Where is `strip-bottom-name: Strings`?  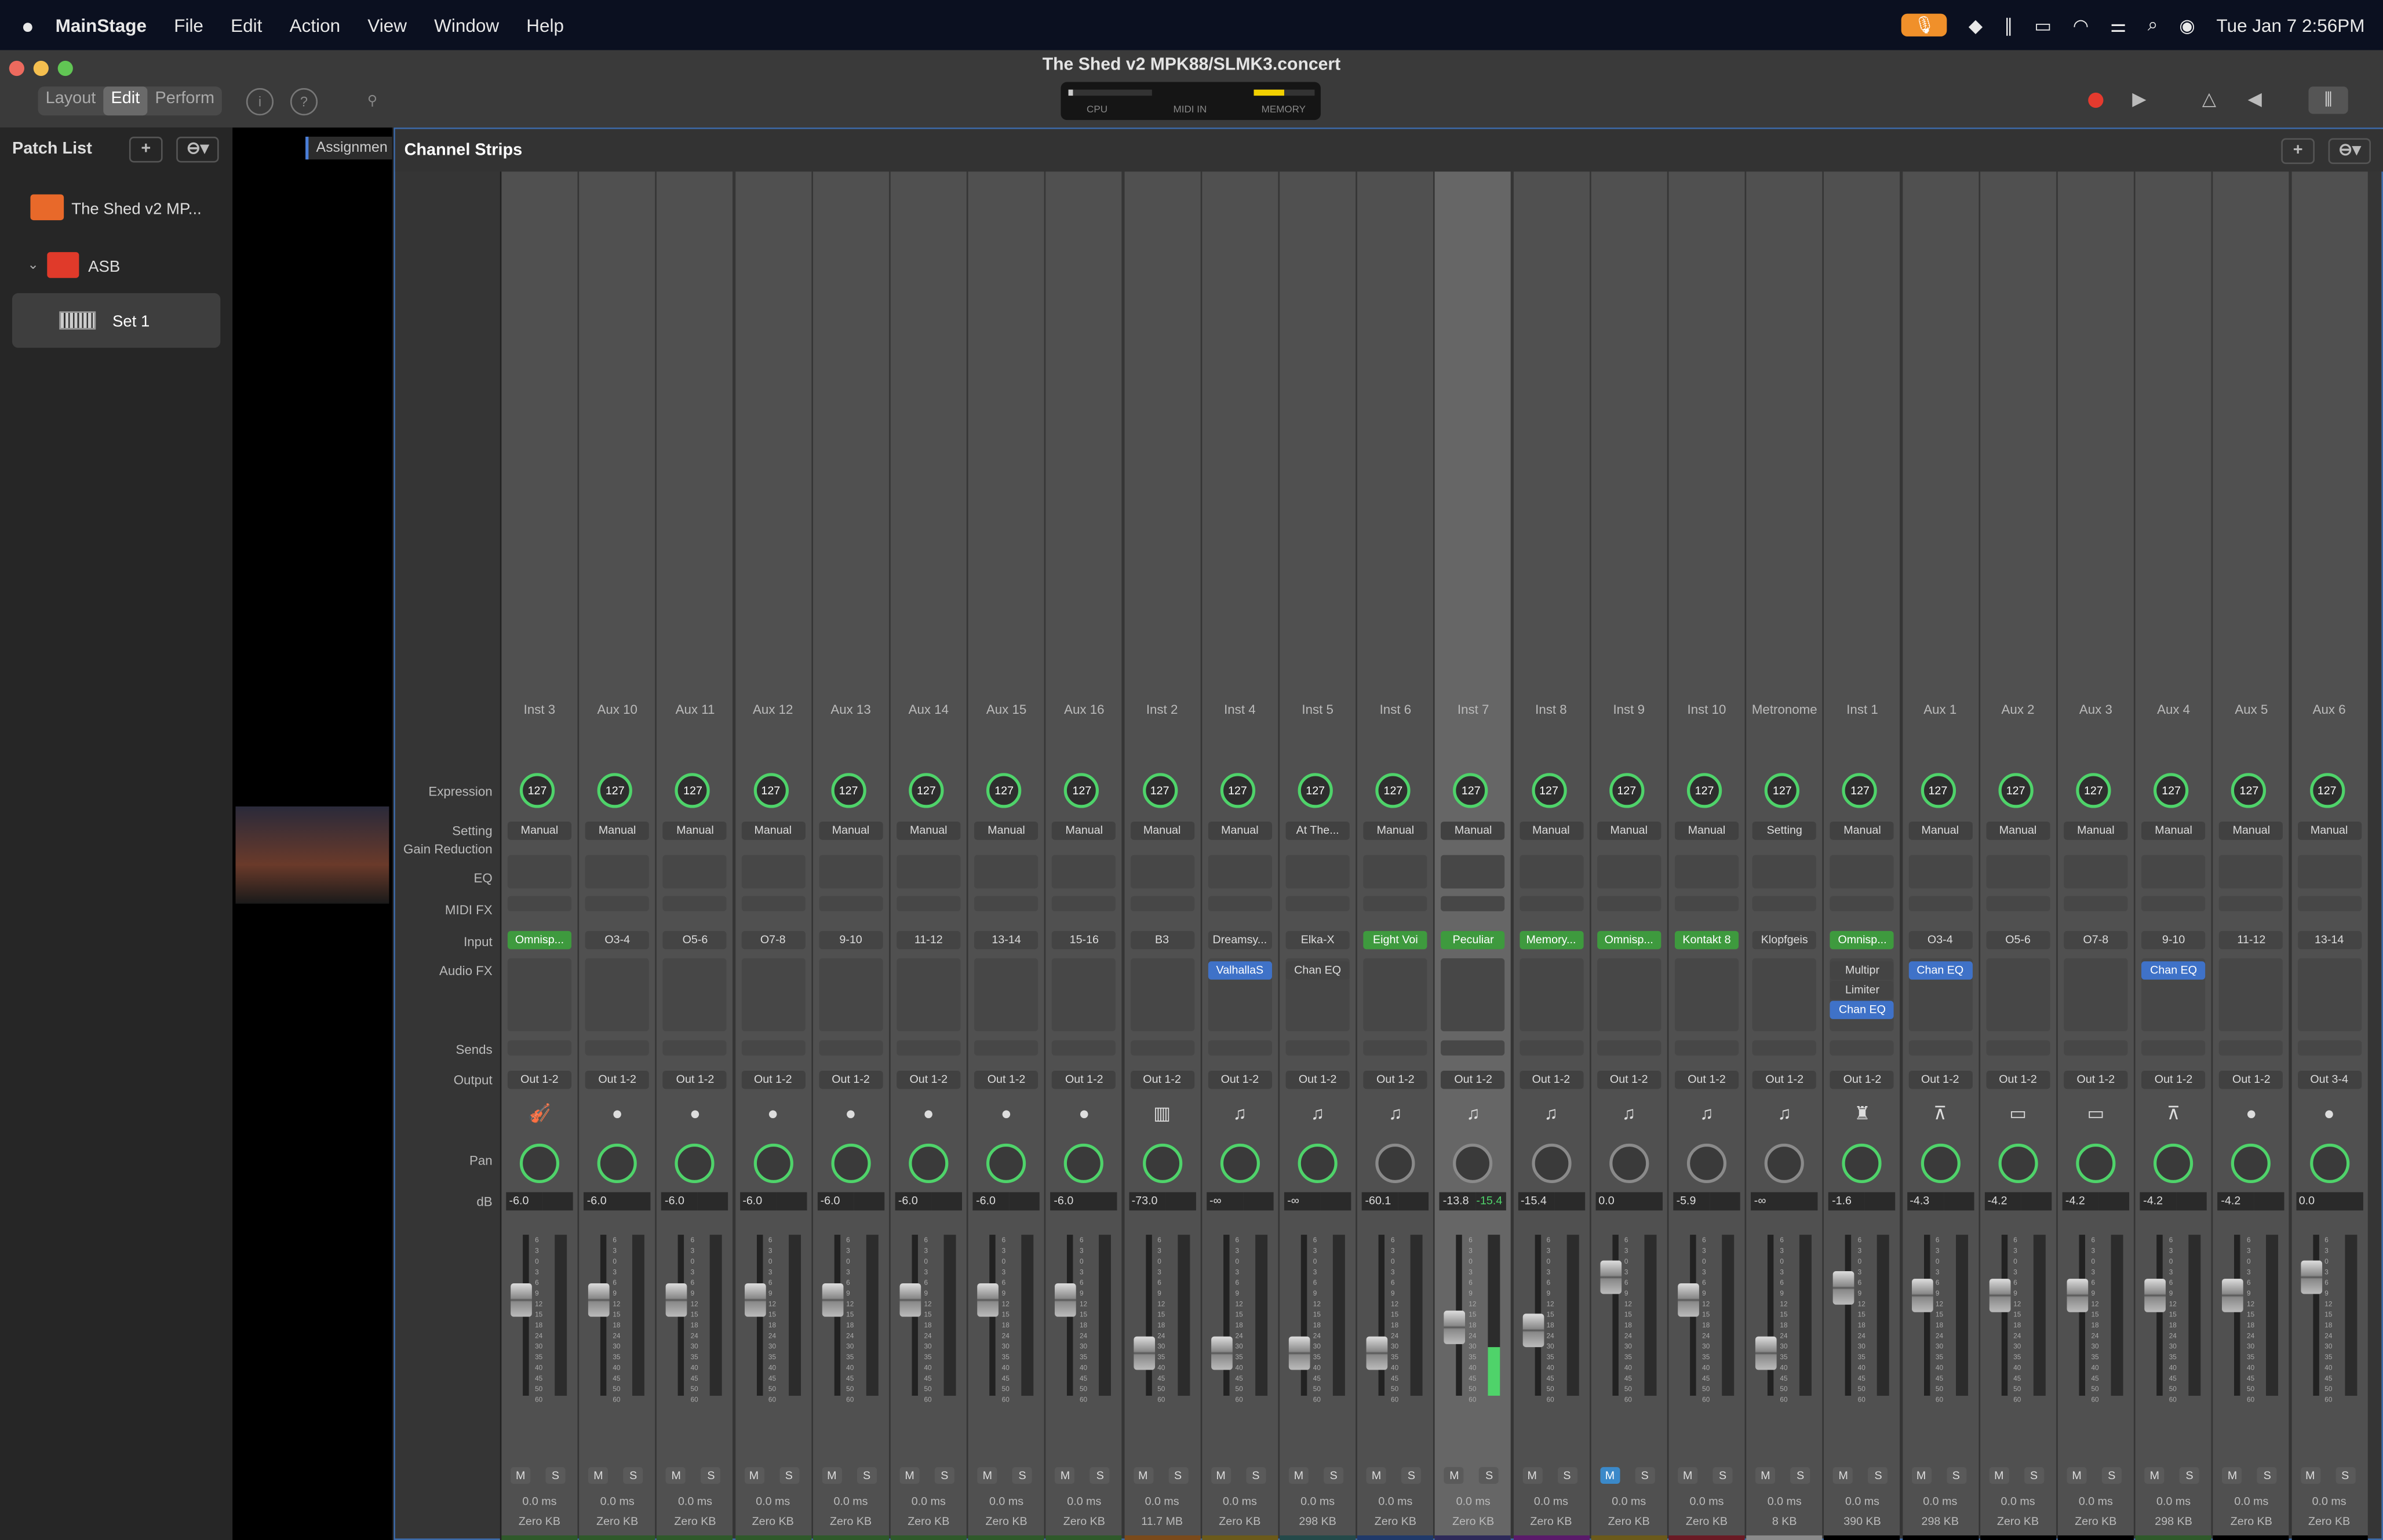 strip-bottom-name: Strings is located at coordinates (2174, 1537).